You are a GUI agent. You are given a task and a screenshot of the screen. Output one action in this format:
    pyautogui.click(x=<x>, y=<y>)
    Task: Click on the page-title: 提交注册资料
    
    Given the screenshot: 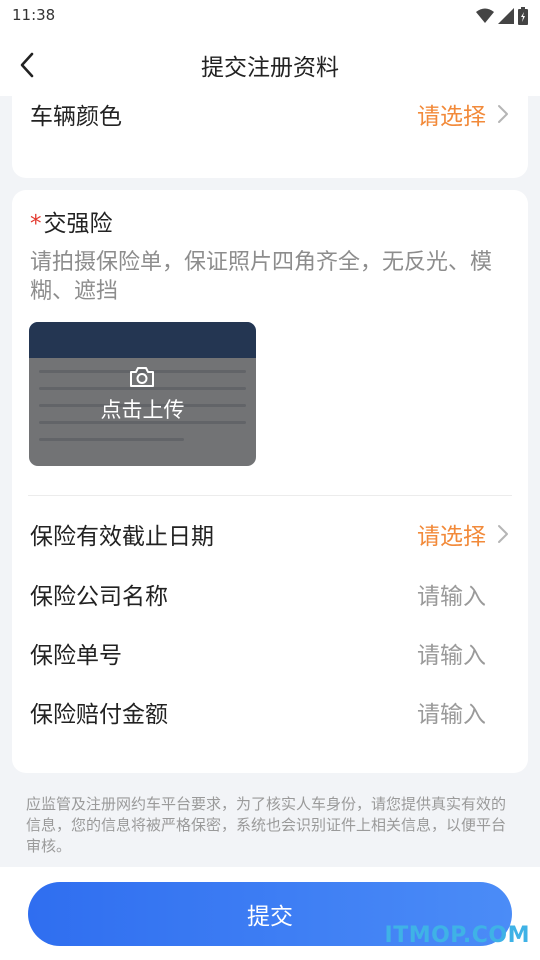 What is the action you would take?
    pyautogui.click(x=270, y=68)
    